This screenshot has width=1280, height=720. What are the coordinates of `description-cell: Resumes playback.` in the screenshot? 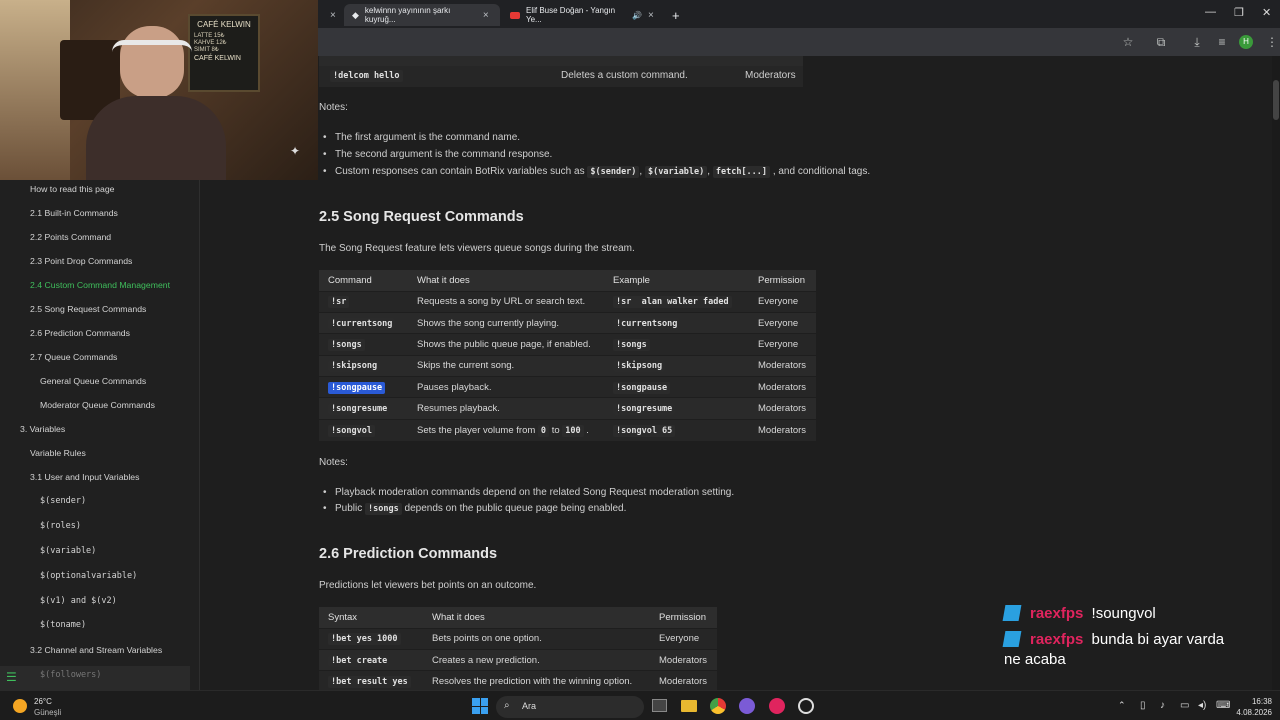 It's located at (506, 408).